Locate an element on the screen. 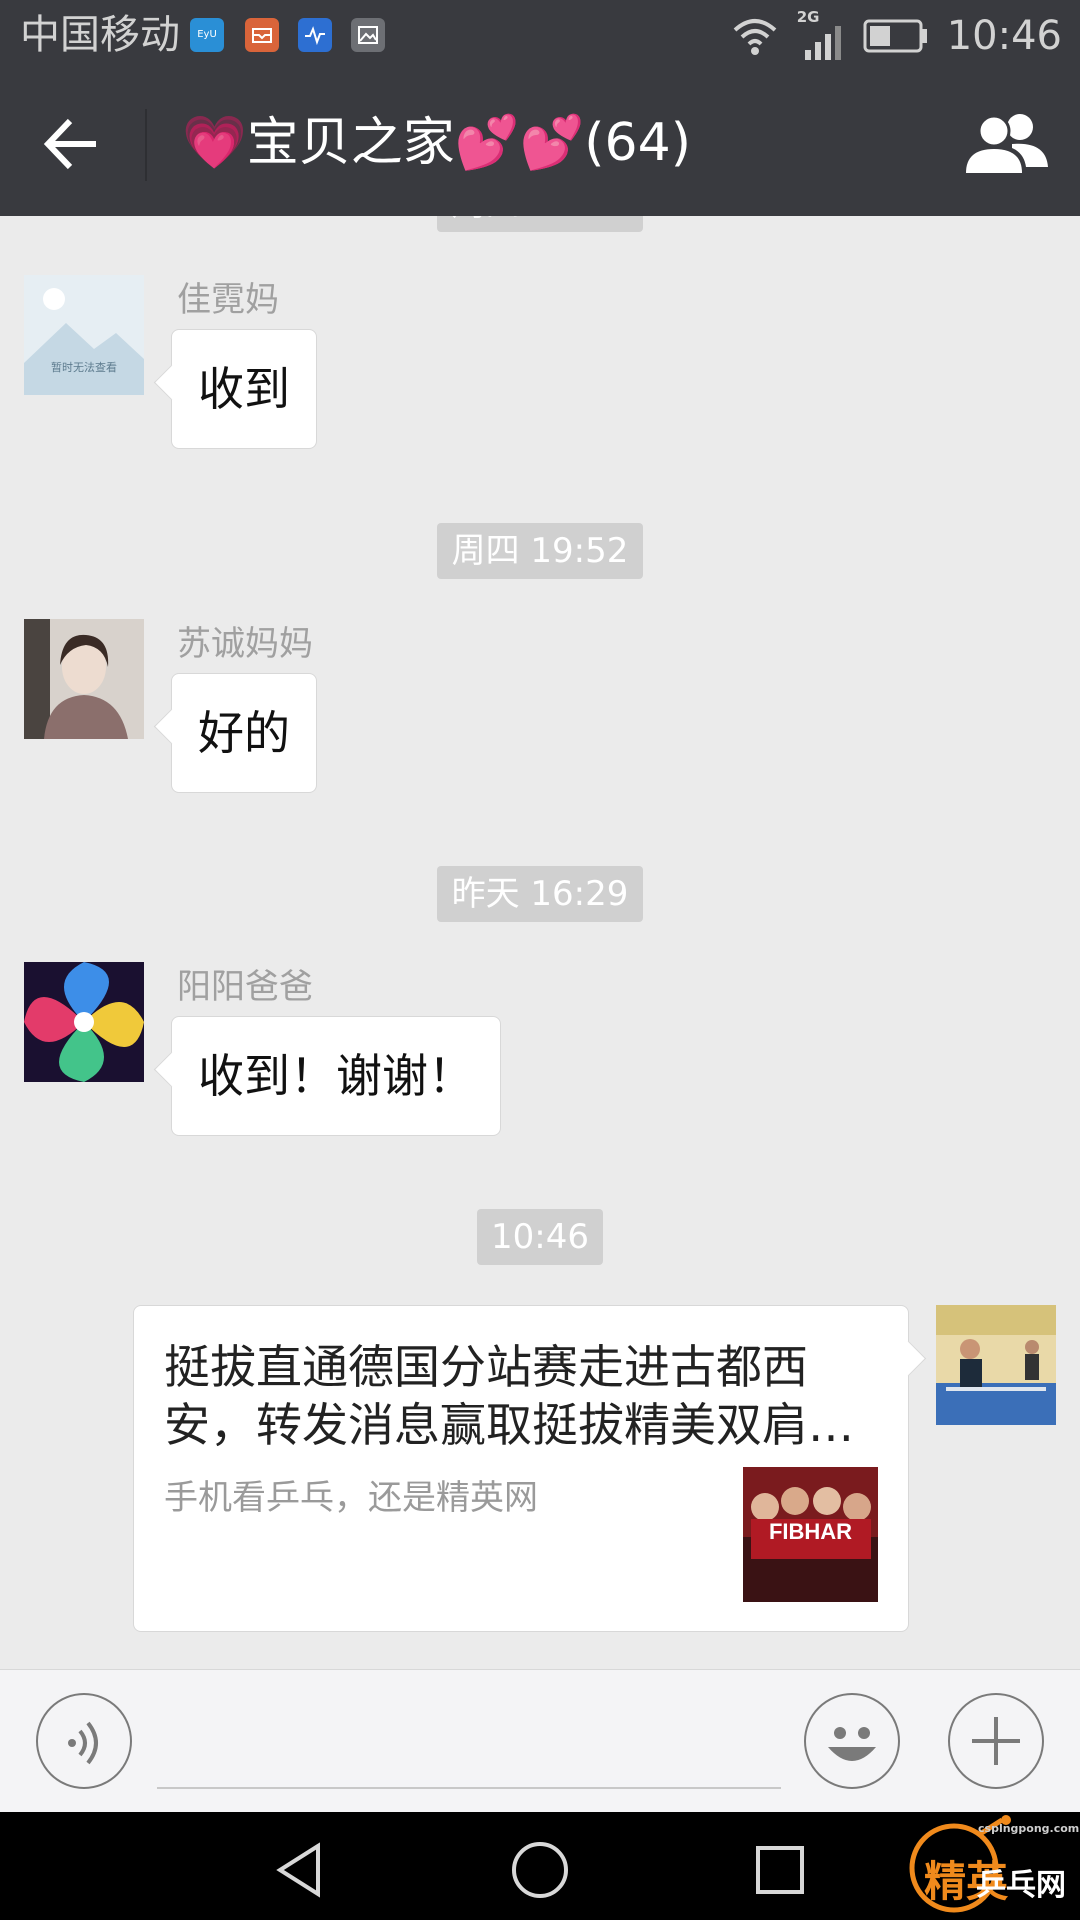 This screenshot has width=1080, height=1920. message-bubble: 收到！谢谢！ is located at coordinates (336, 1076).